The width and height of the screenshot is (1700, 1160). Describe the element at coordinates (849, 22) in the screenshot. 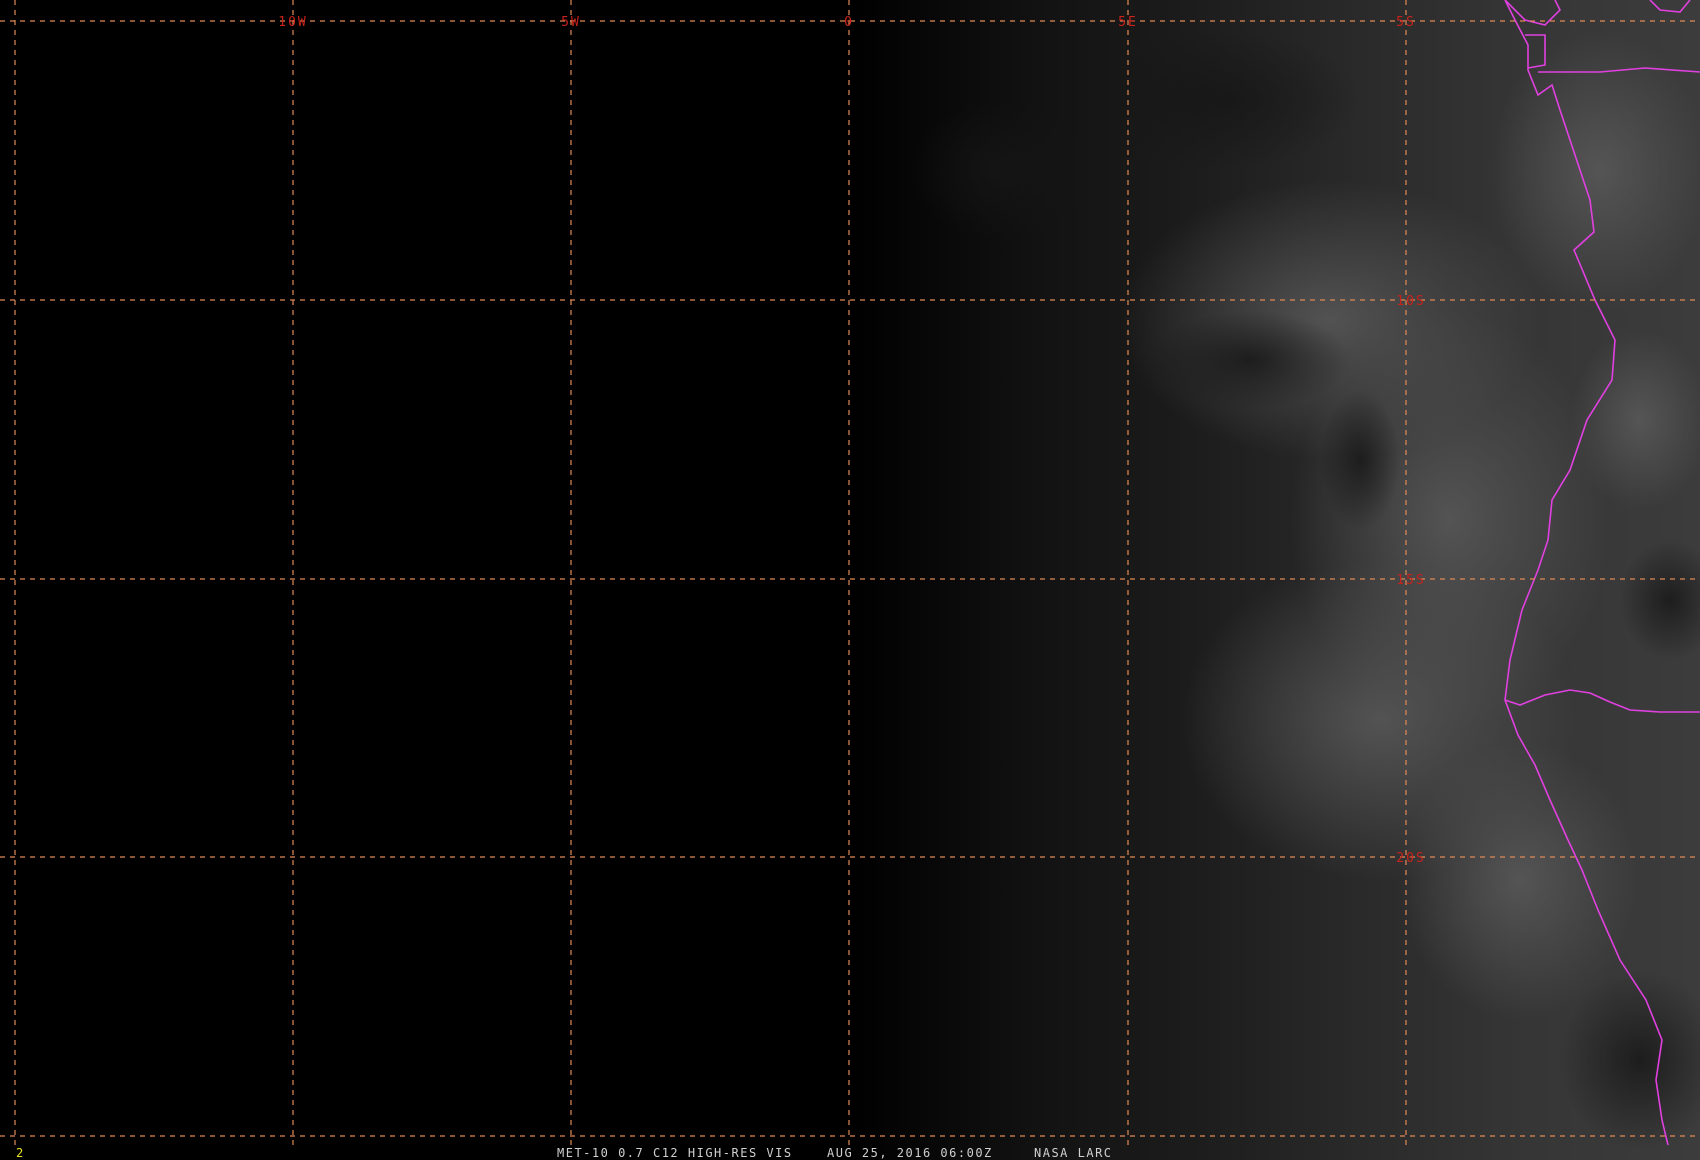

I see `top-grid-label: 0` at that location.